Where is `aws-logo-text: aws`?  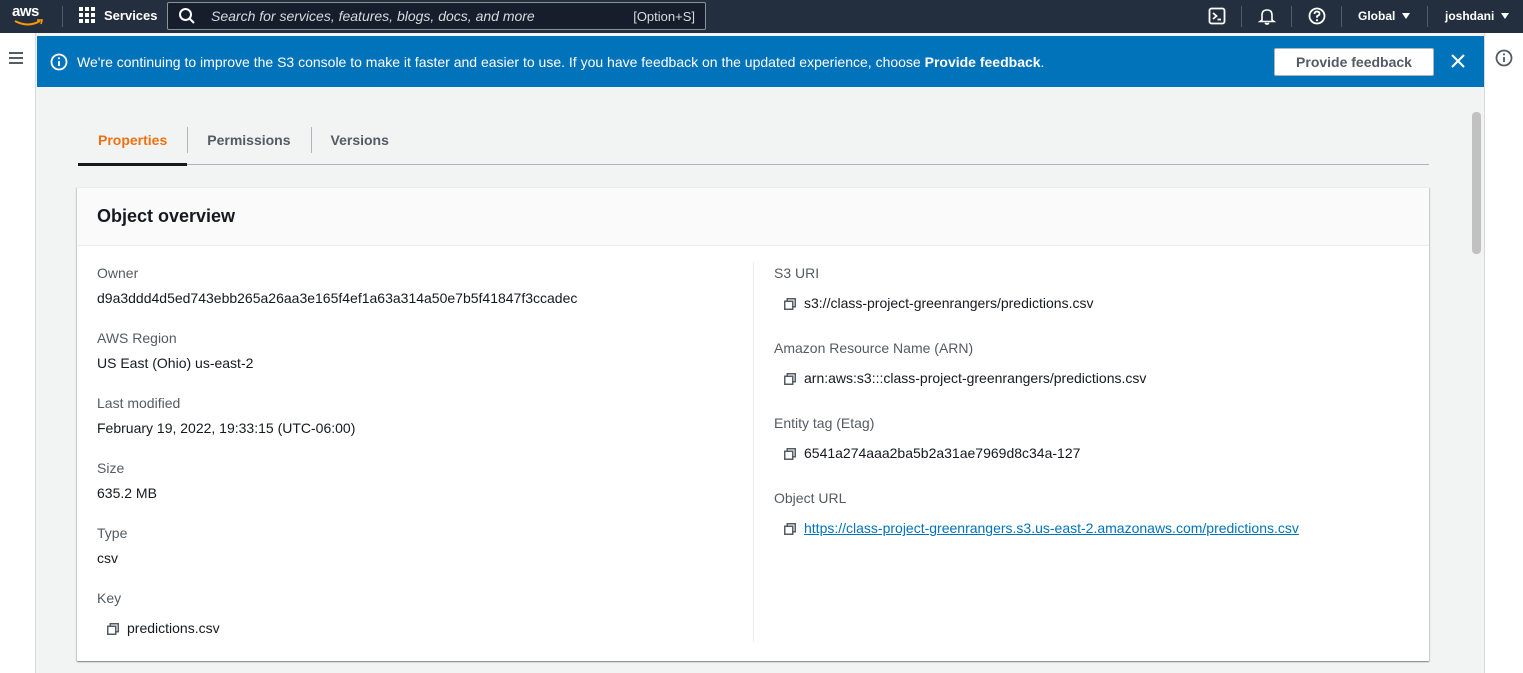 aws-logo-text: aws is located at coordinates (25, 11).